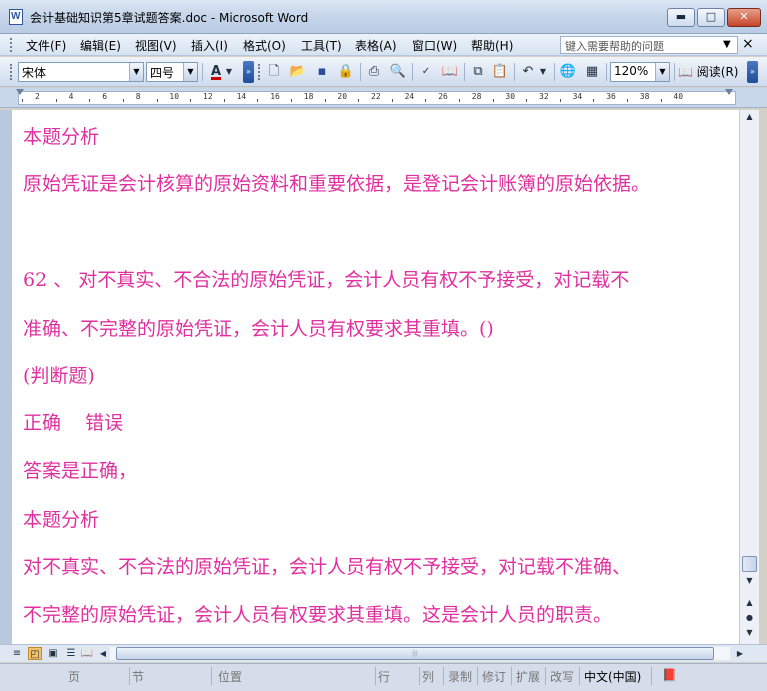 The height and width of the screenshot is (691, 767). I want to click on open-folder-icon: 📂, so click(298, 72).